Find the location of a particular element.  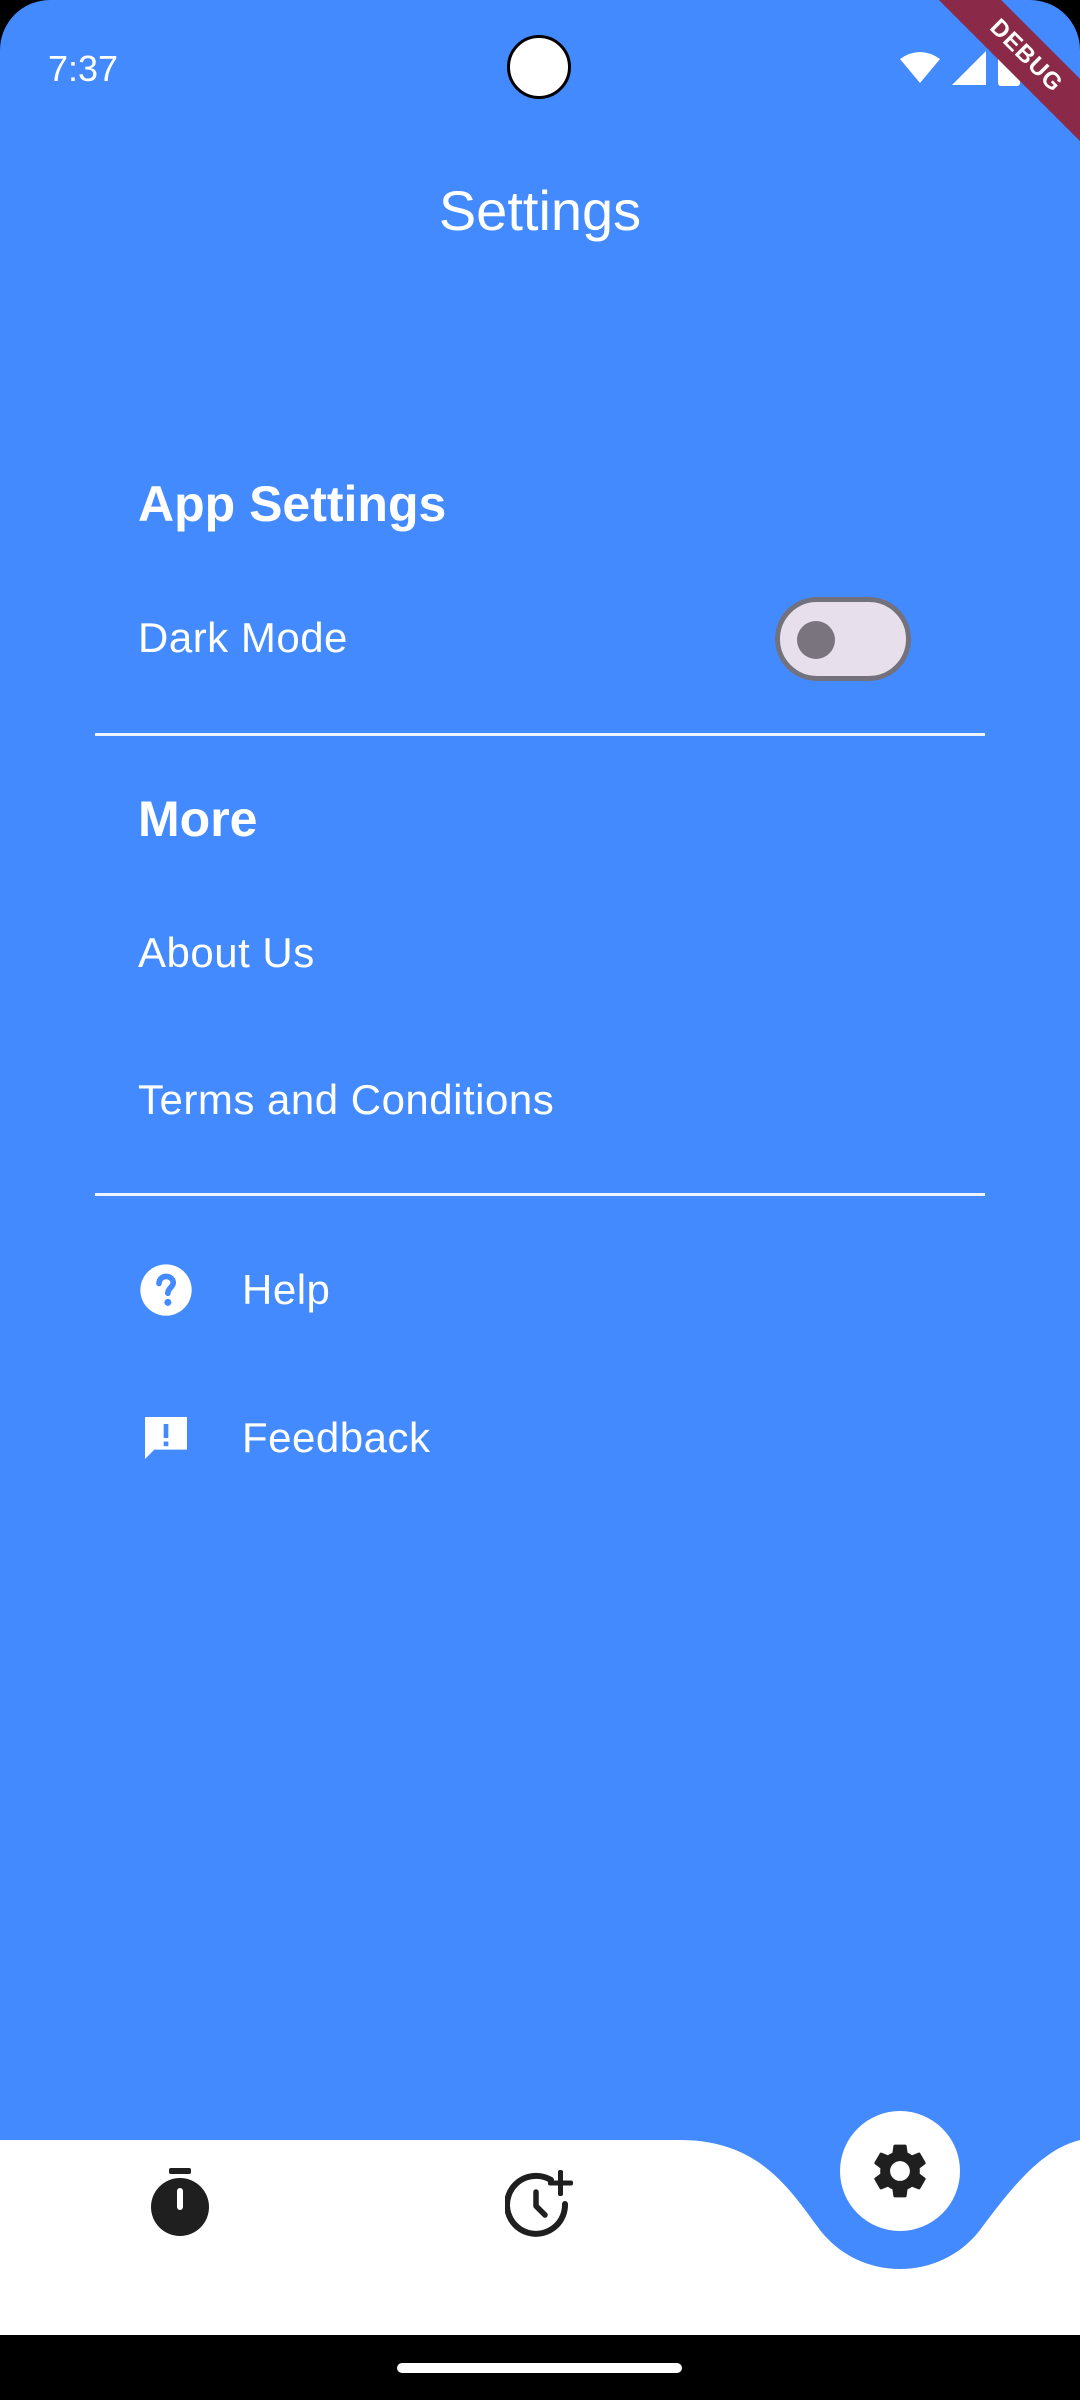

settings-gear-icon is located at coordinates (900, 2171).